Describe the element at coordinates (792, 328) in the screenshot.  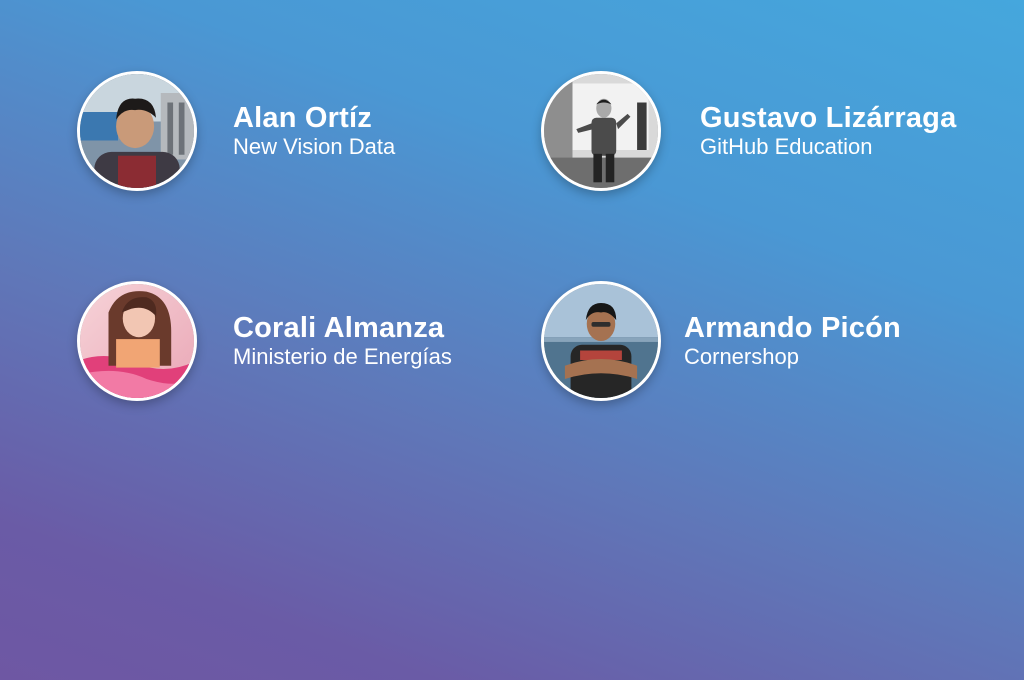
I see `speaker-name: Armando Picón` at that location.